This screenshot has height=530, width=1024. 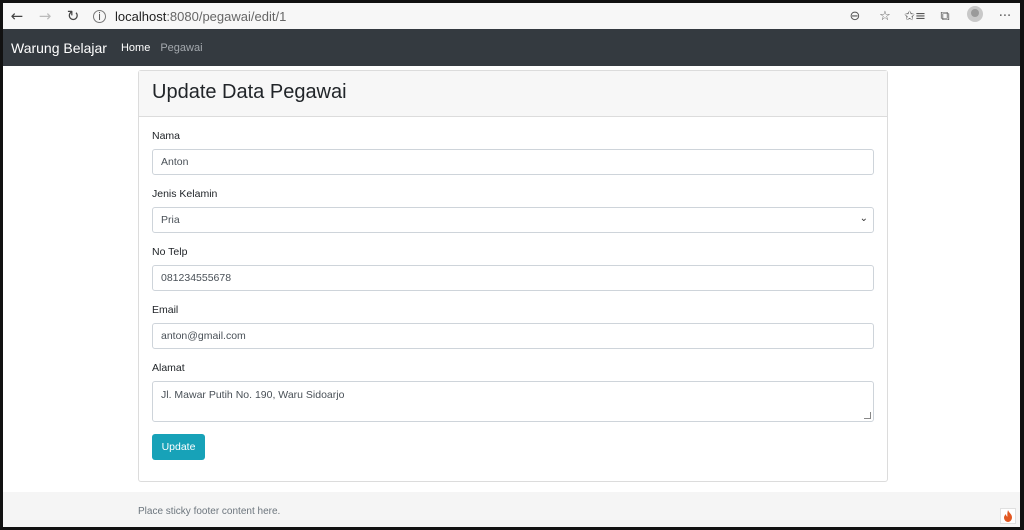 I want to click on no-telp-label: No Telp, so click(x=170, y=252).